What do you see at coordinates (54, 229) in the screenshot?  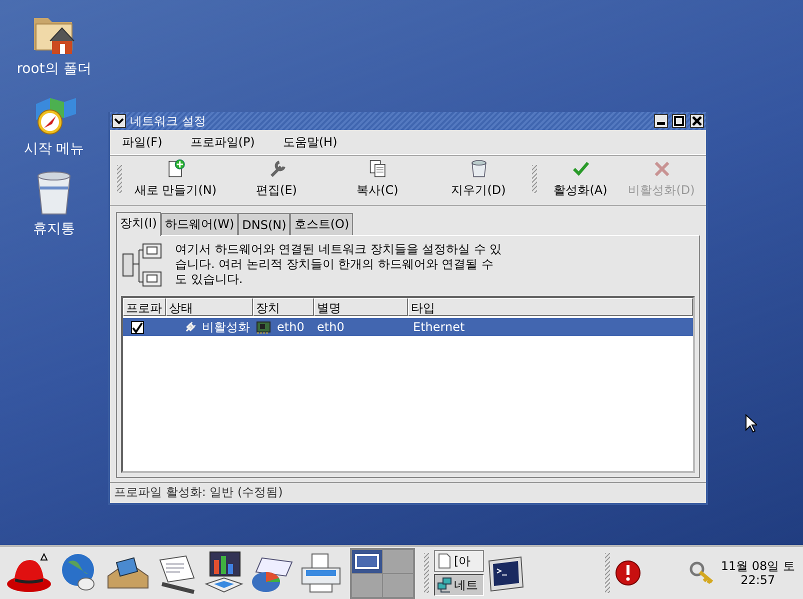 I see `icon-label: 휴지통` at bounding box center [54, 229].